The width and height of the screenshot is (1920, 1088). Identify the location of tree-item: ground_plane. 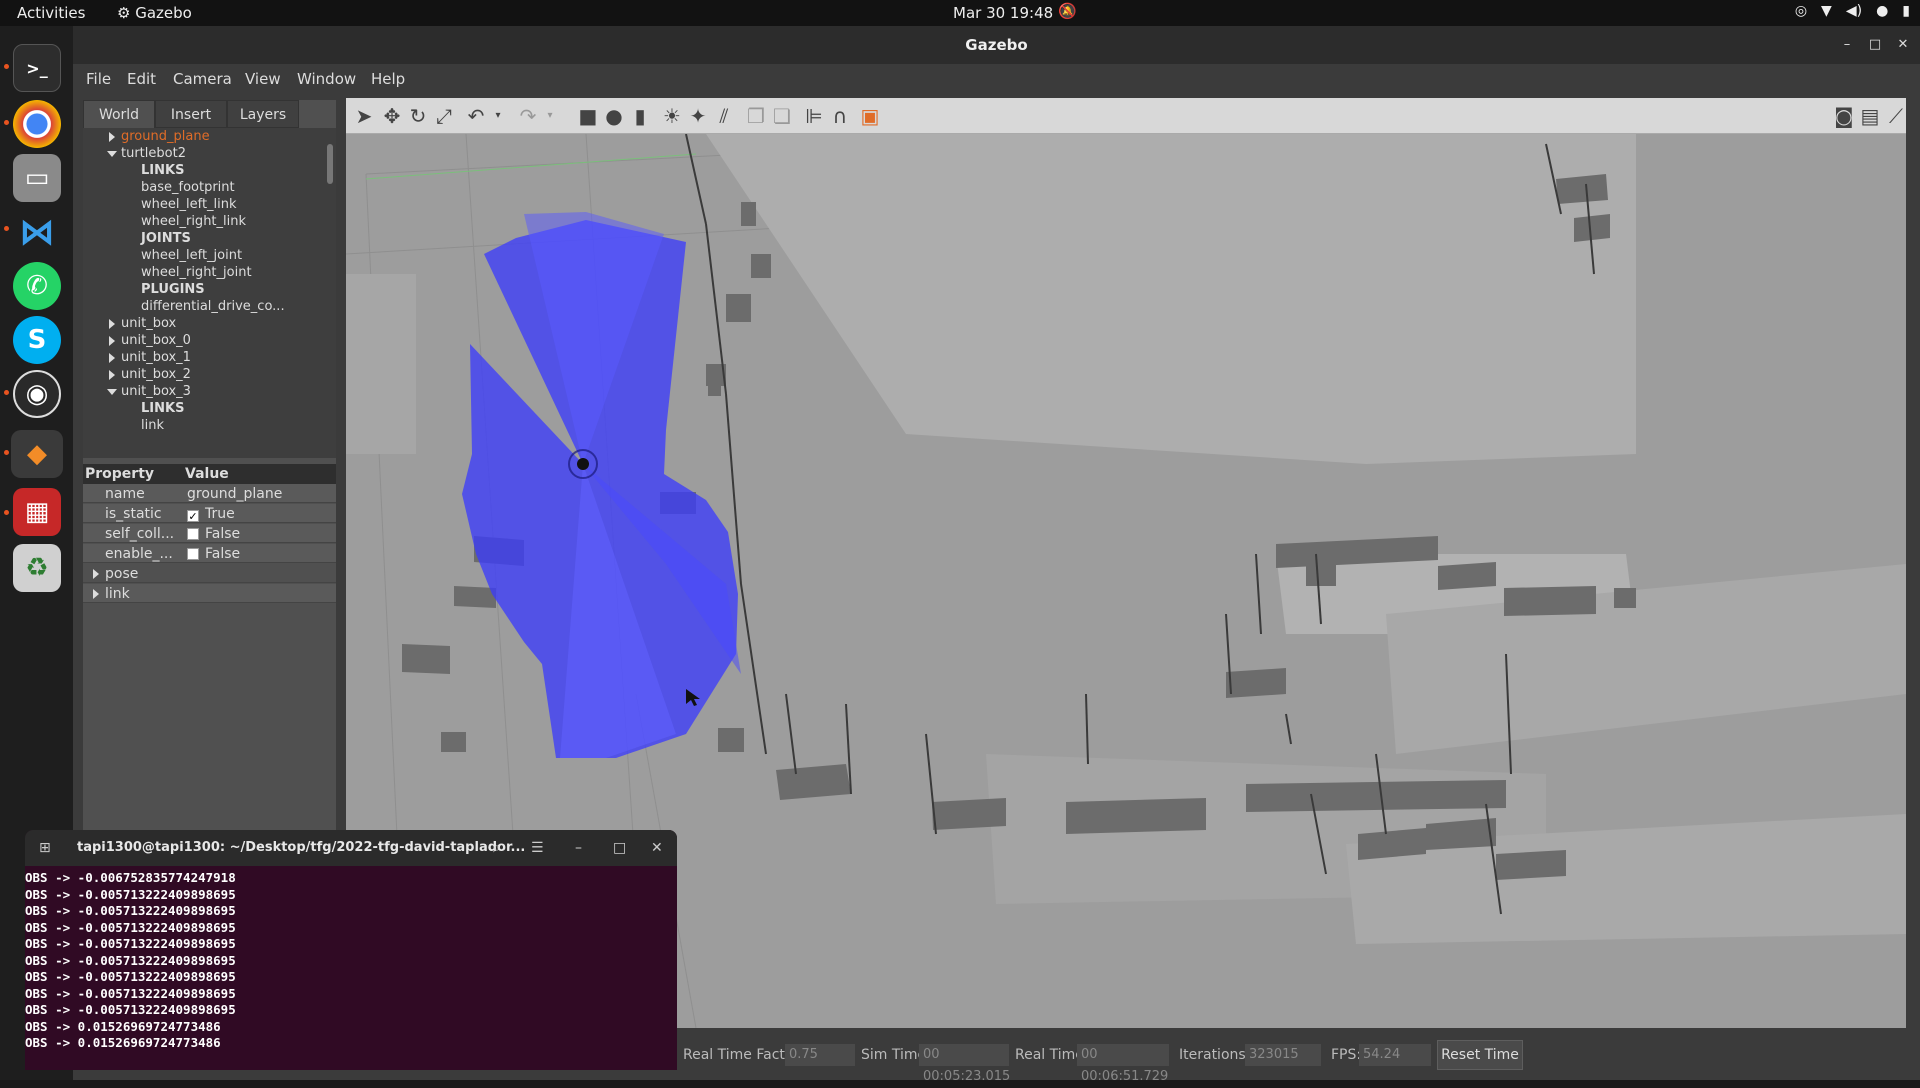
(165, 136).